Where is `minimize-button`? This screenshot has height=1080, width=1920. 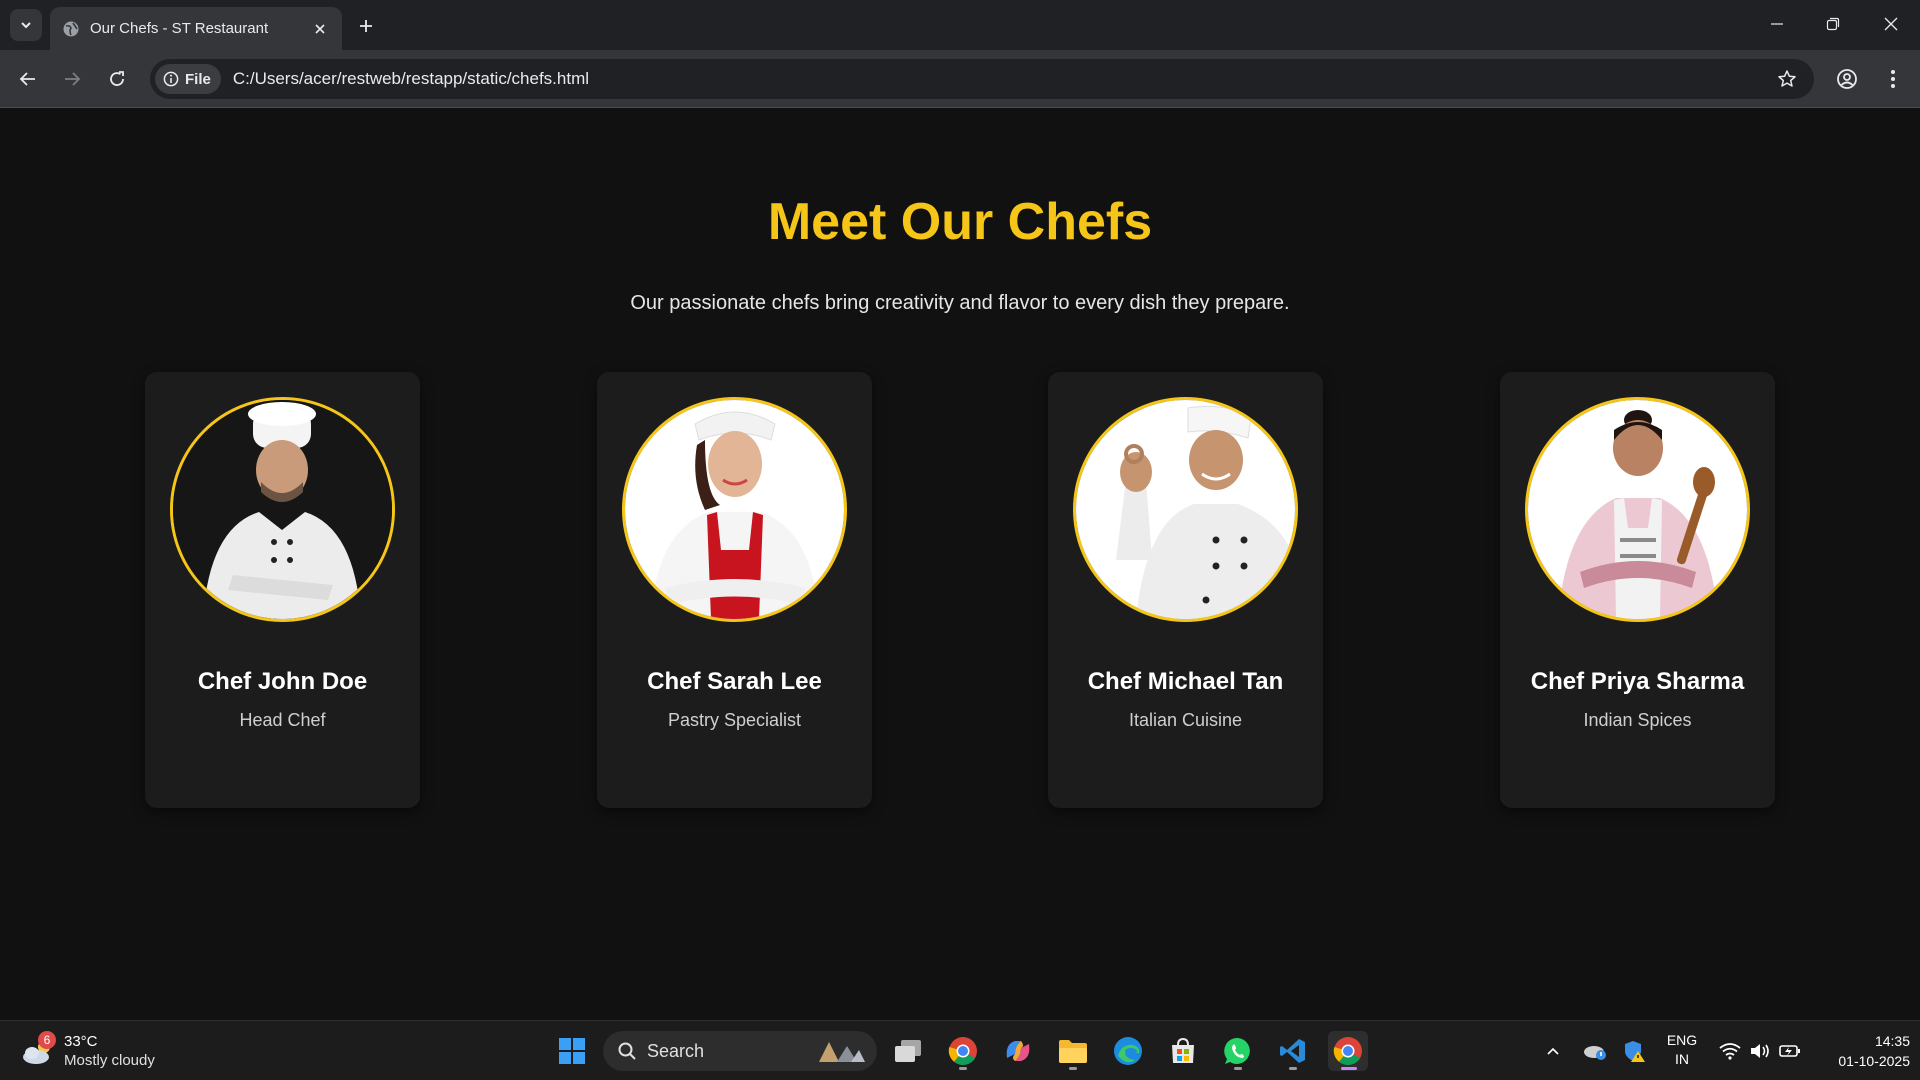
minimize-button is located at coordinates (1777, 24).